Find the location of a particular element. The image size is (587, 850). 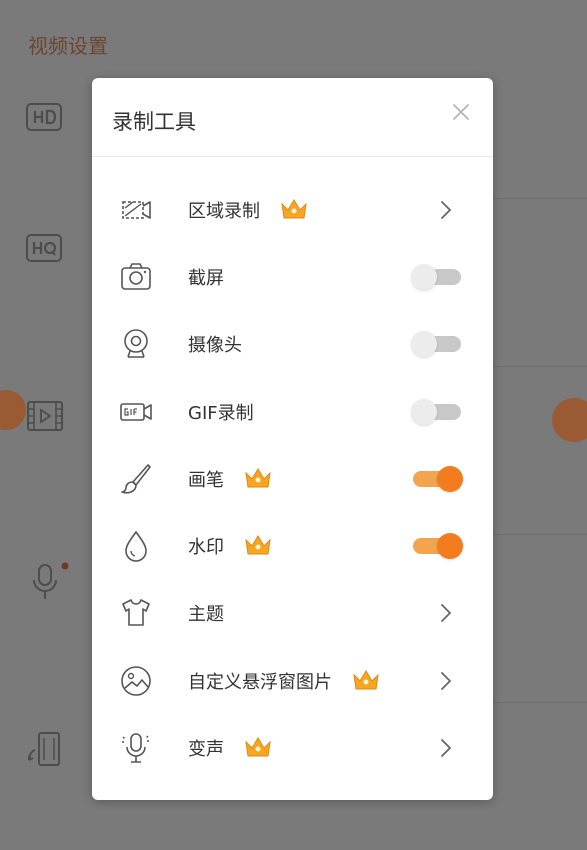

tool-label-gif-record: GIF录制 is located at coordinates (221, 413).